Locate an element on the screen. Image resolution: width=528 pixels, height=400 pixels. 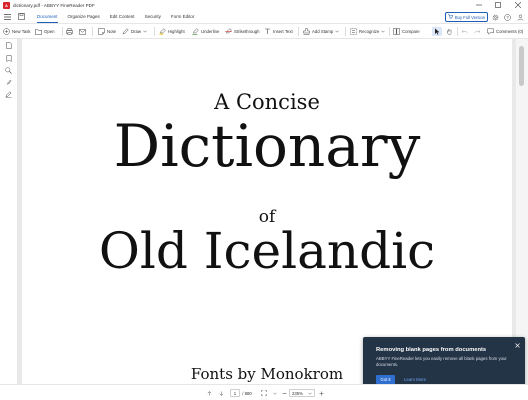
zoom-in-icon is located at coordinates (321, 393).